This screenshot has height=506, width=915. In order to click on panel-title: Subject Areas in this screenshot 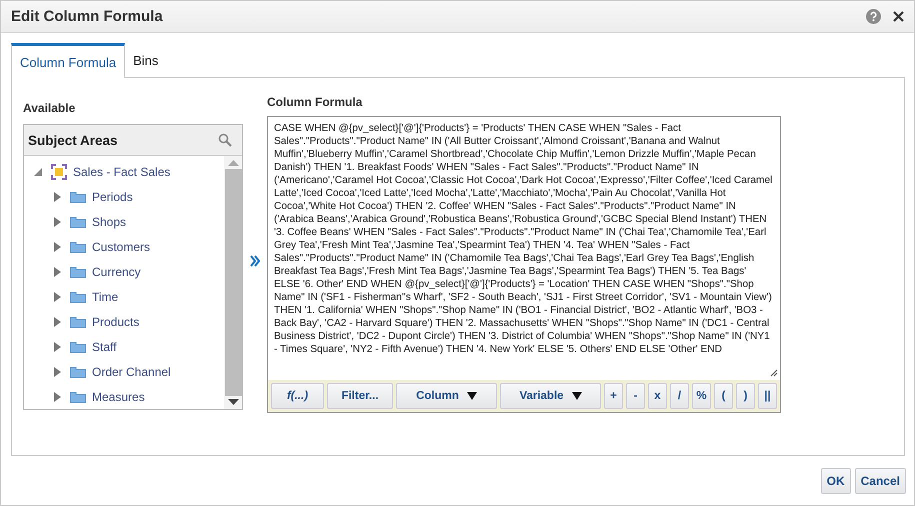, I will do `click(73, 140)`.